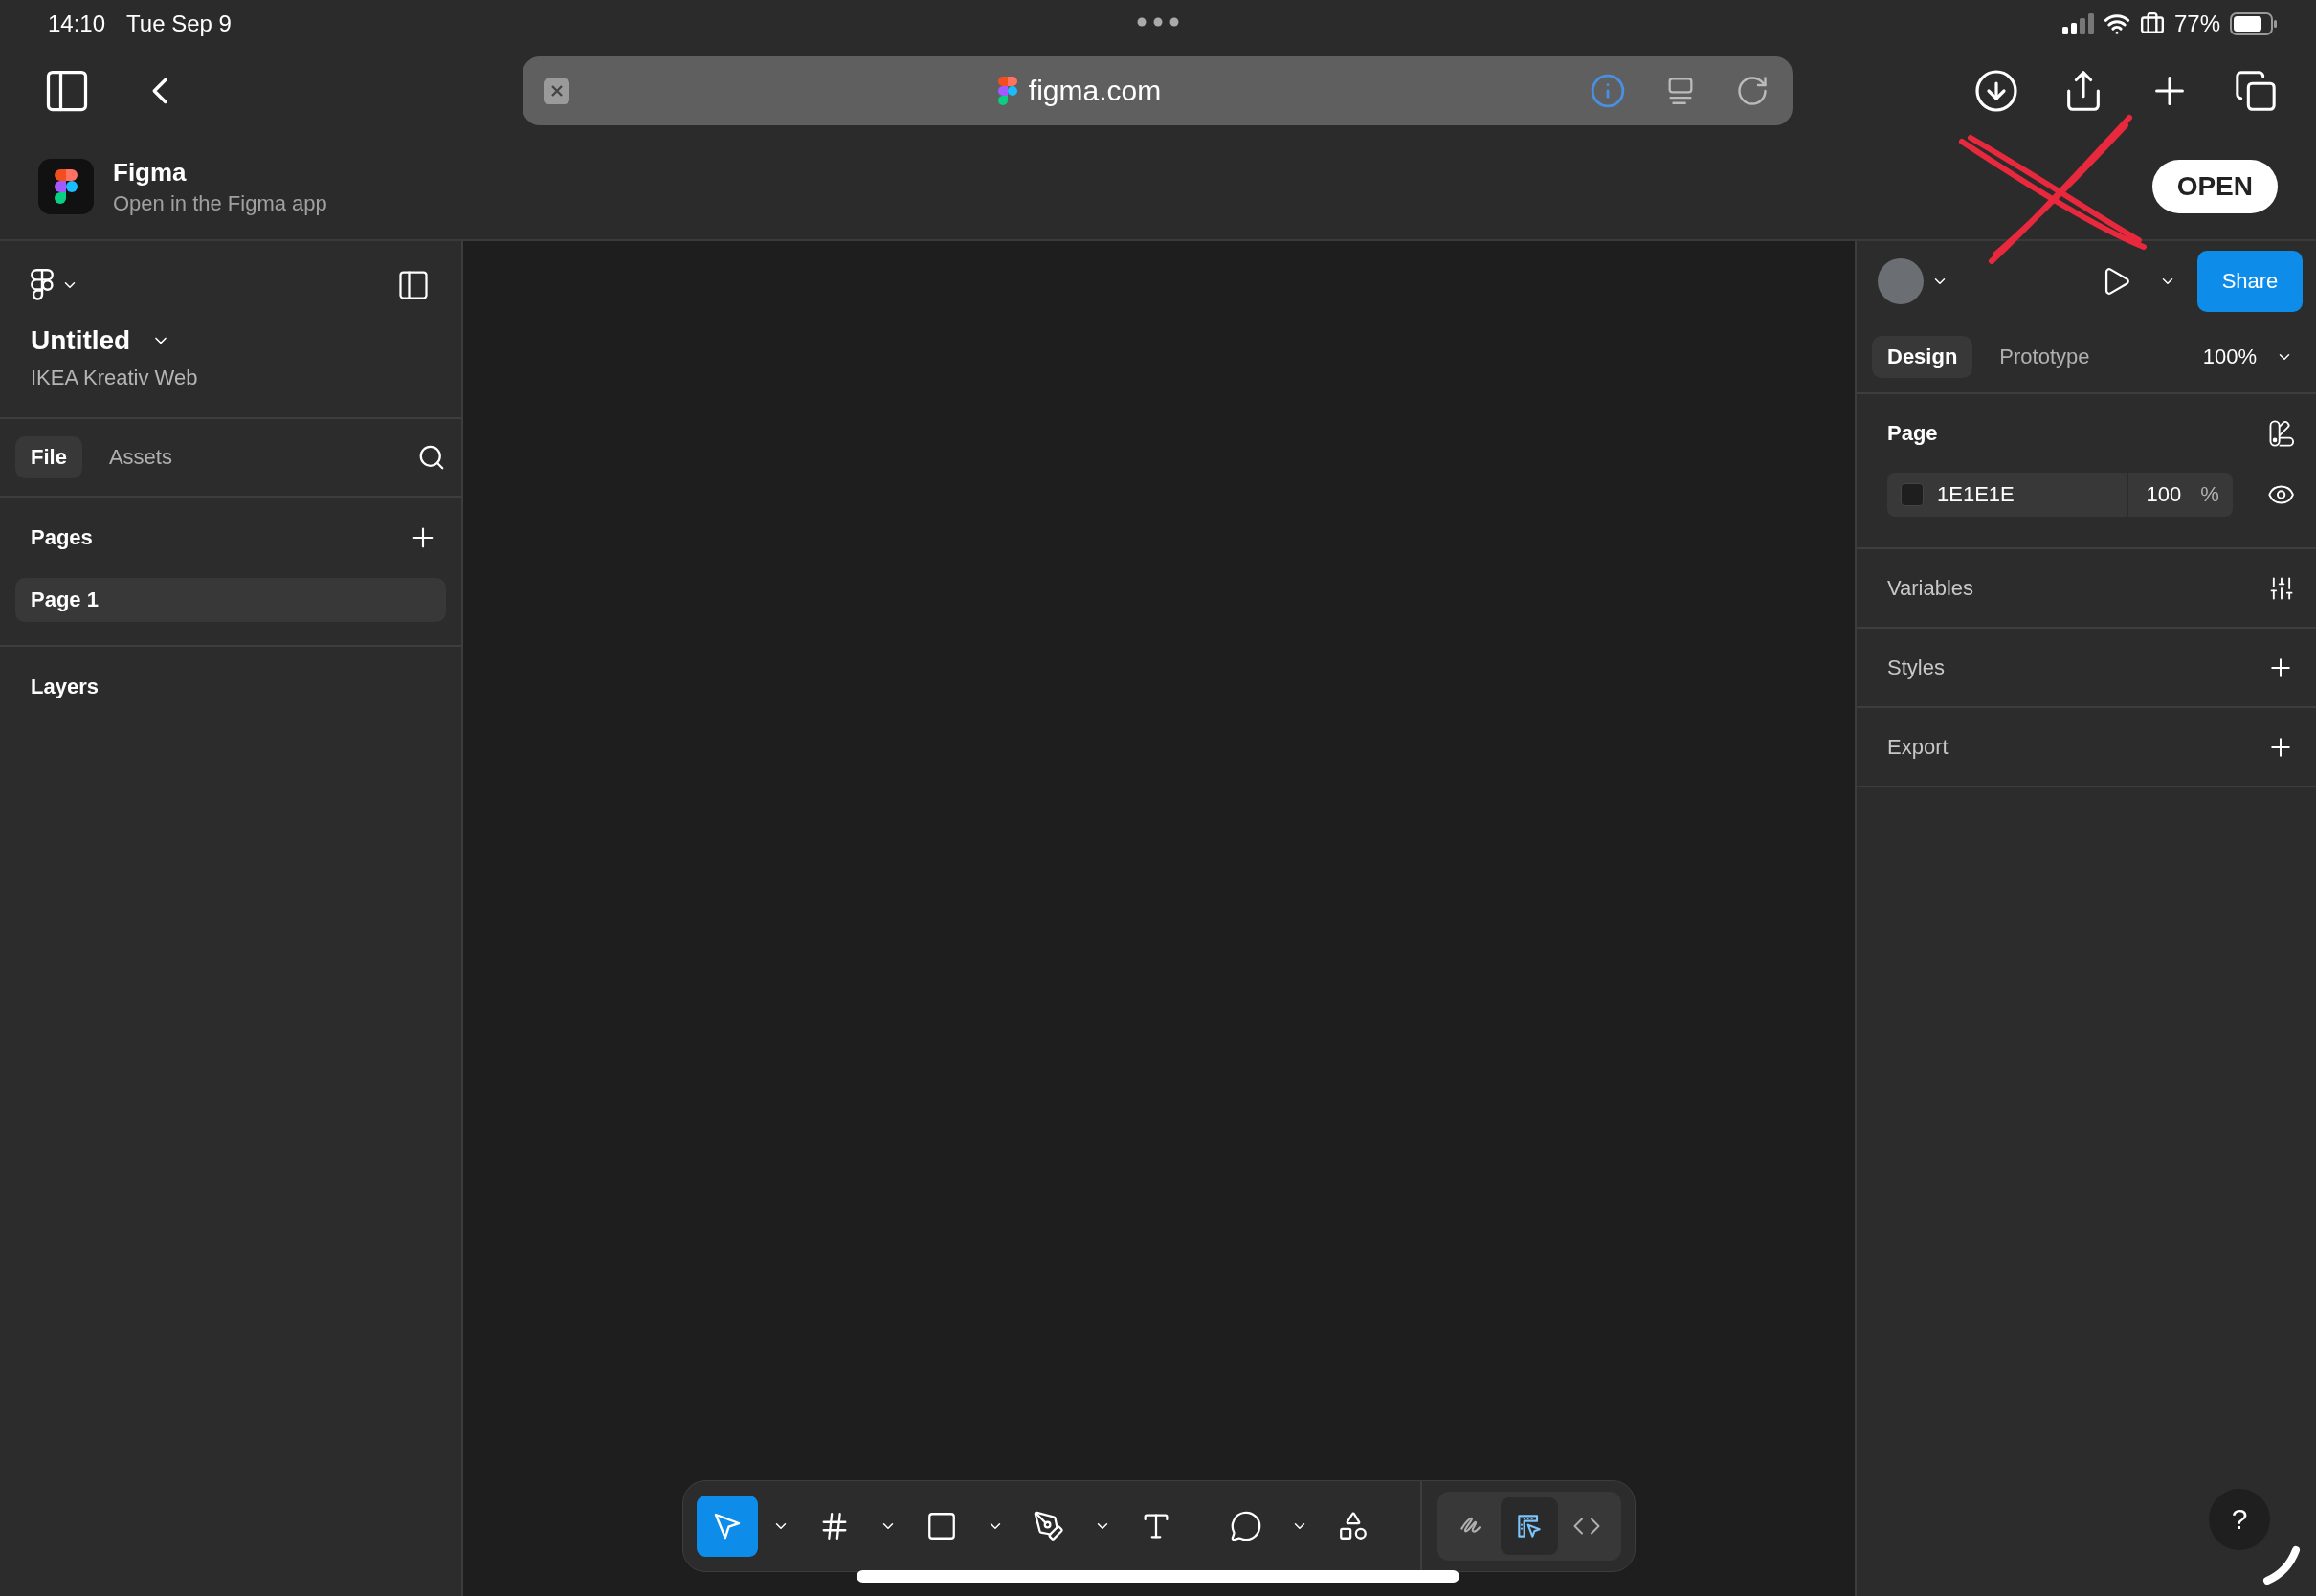  I want to click on url-text: figma.com, so click(1095, 91).